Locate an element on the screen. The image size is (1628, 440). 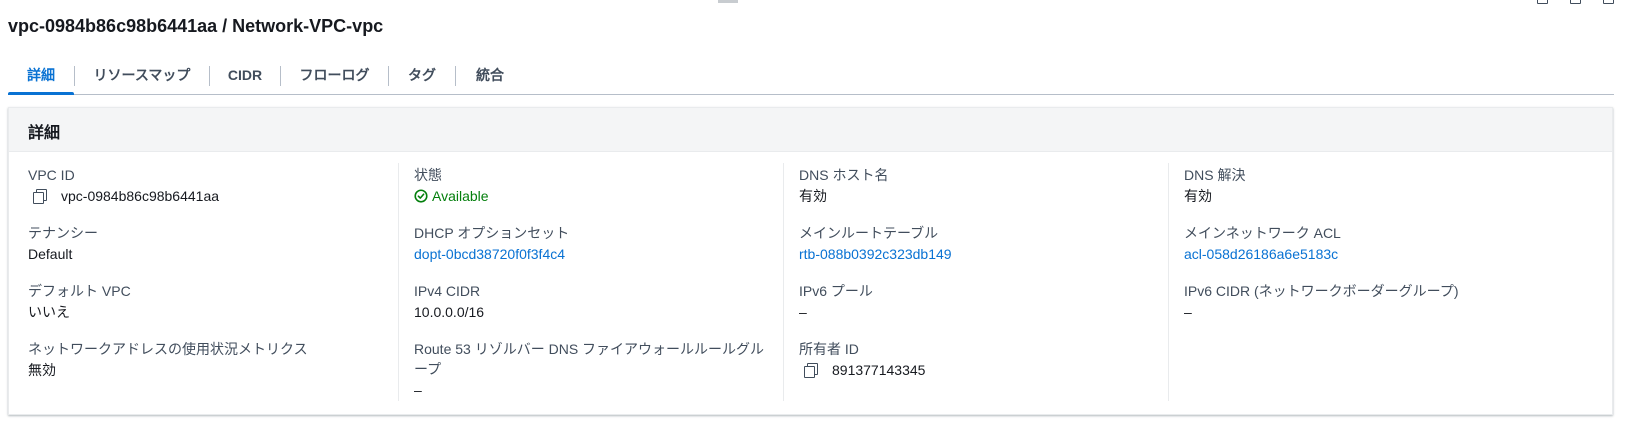
field-value: Default is located at coordinates (50, 254).